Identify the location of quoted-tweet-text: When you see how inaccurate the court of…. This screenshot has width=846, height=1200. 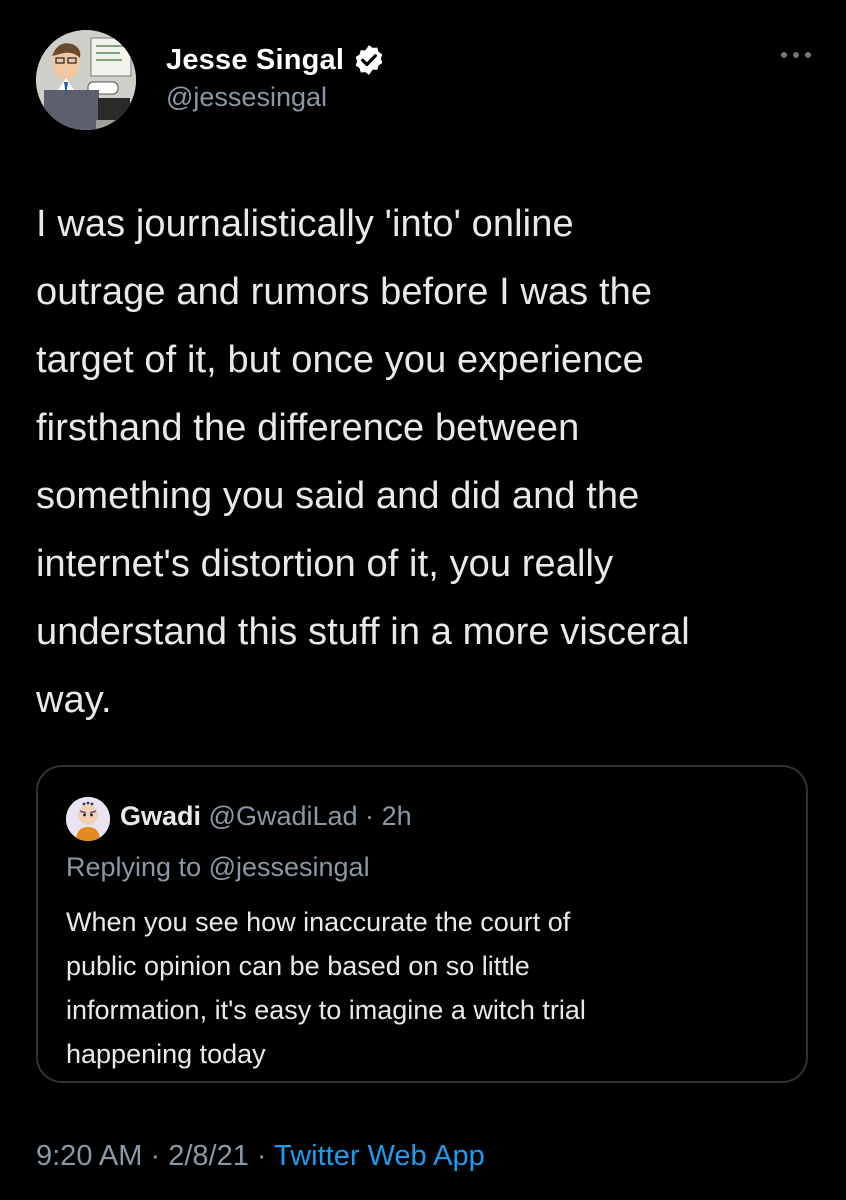
(326, 988).